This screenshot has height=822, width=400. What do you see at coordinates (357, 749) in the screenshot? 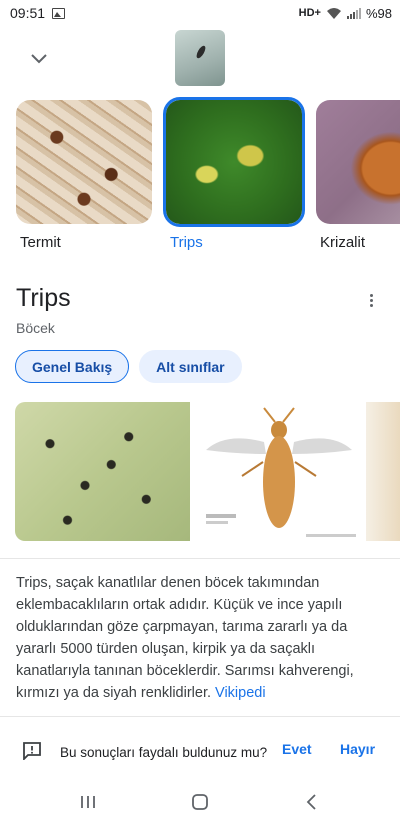
I see `feedback-no-button: Hayır` at bounding box center [357, 749].